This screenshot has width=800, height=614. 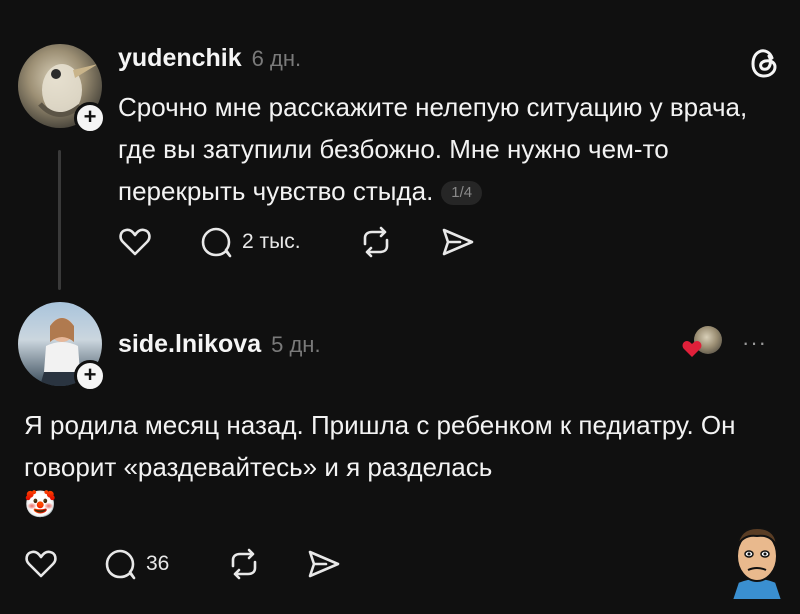 What do you see at coordinates (180, 58) in the screenshot?
I see `post-username: yudenchik` at bounding box center [180, 58].